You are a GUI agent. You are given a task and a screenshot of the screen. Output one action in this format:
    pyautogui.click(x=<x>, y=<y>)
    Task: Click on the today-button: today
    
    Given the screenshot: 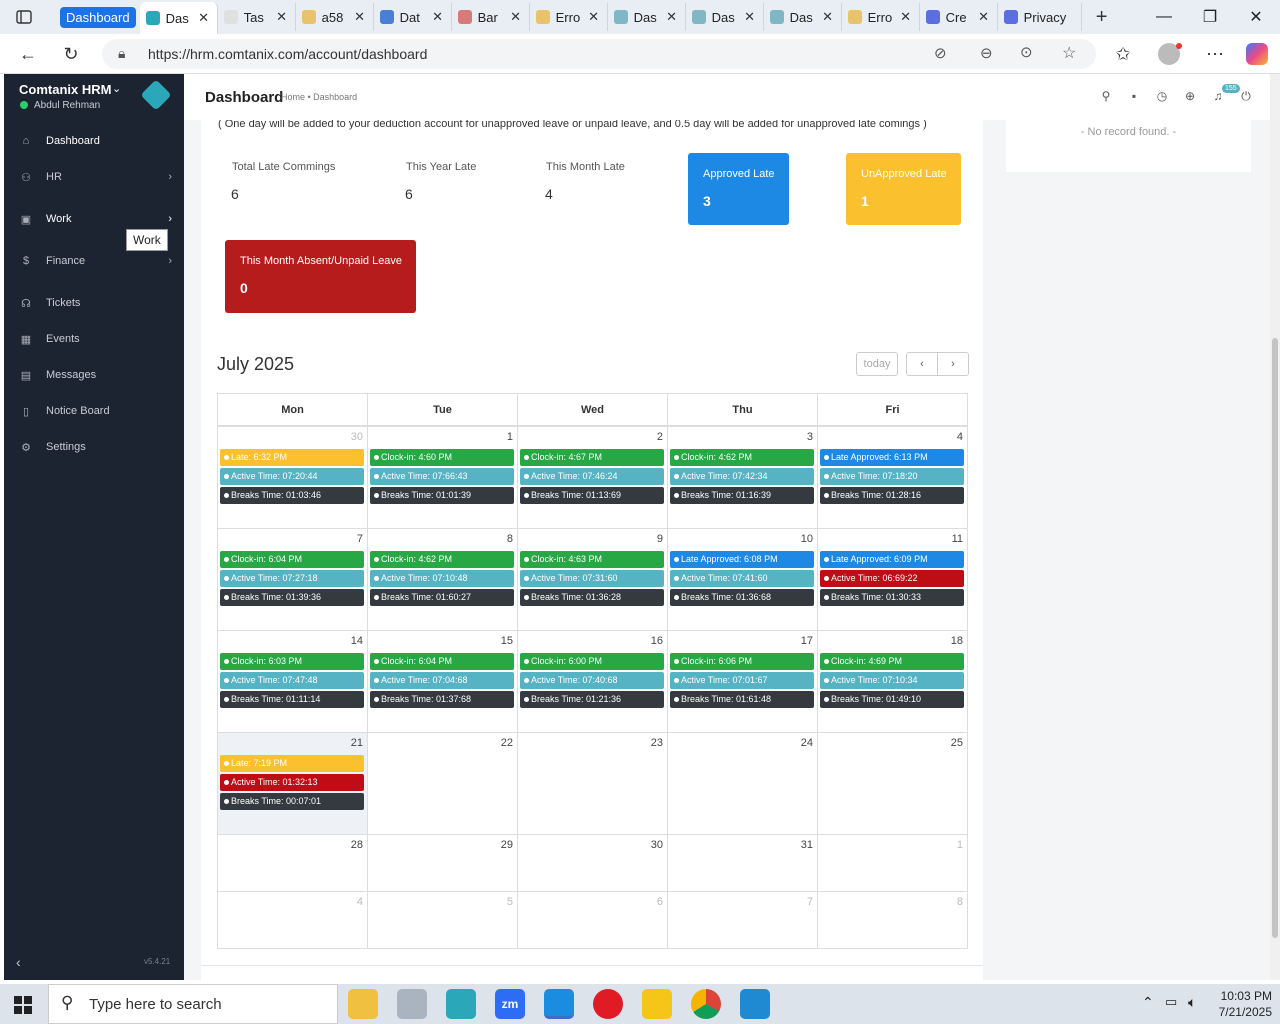 What is the action you would take?
    pyautogui.click(x=877, y=364)
    